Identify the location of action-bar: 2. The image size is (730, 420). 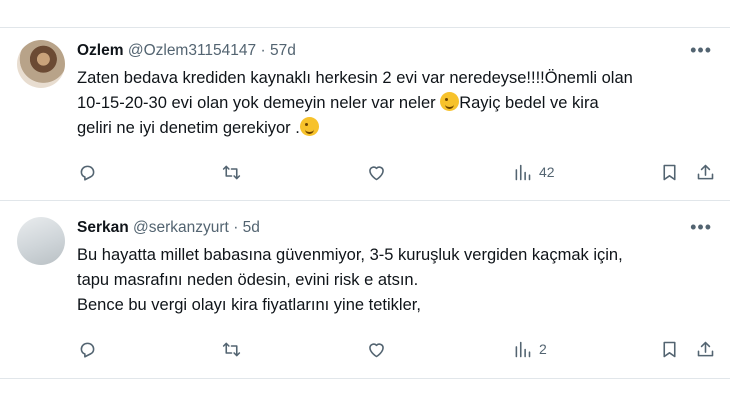
(397, 349).